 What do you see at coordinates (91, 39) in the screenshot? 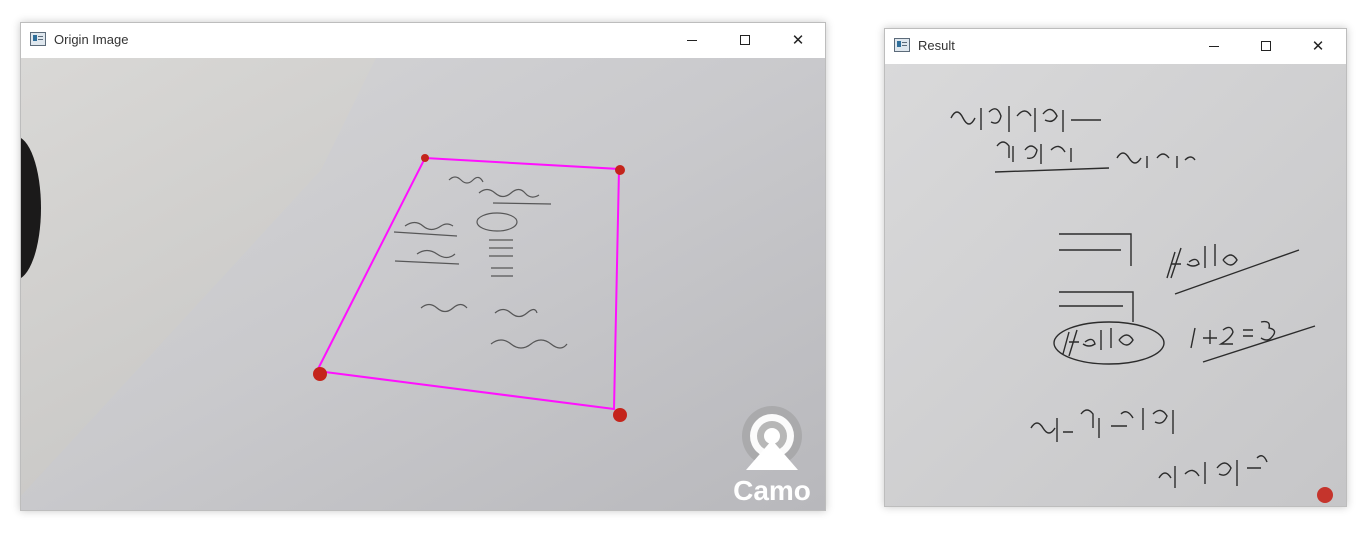
I see `window-title: Origin Image` at bounding box center [91, 39].